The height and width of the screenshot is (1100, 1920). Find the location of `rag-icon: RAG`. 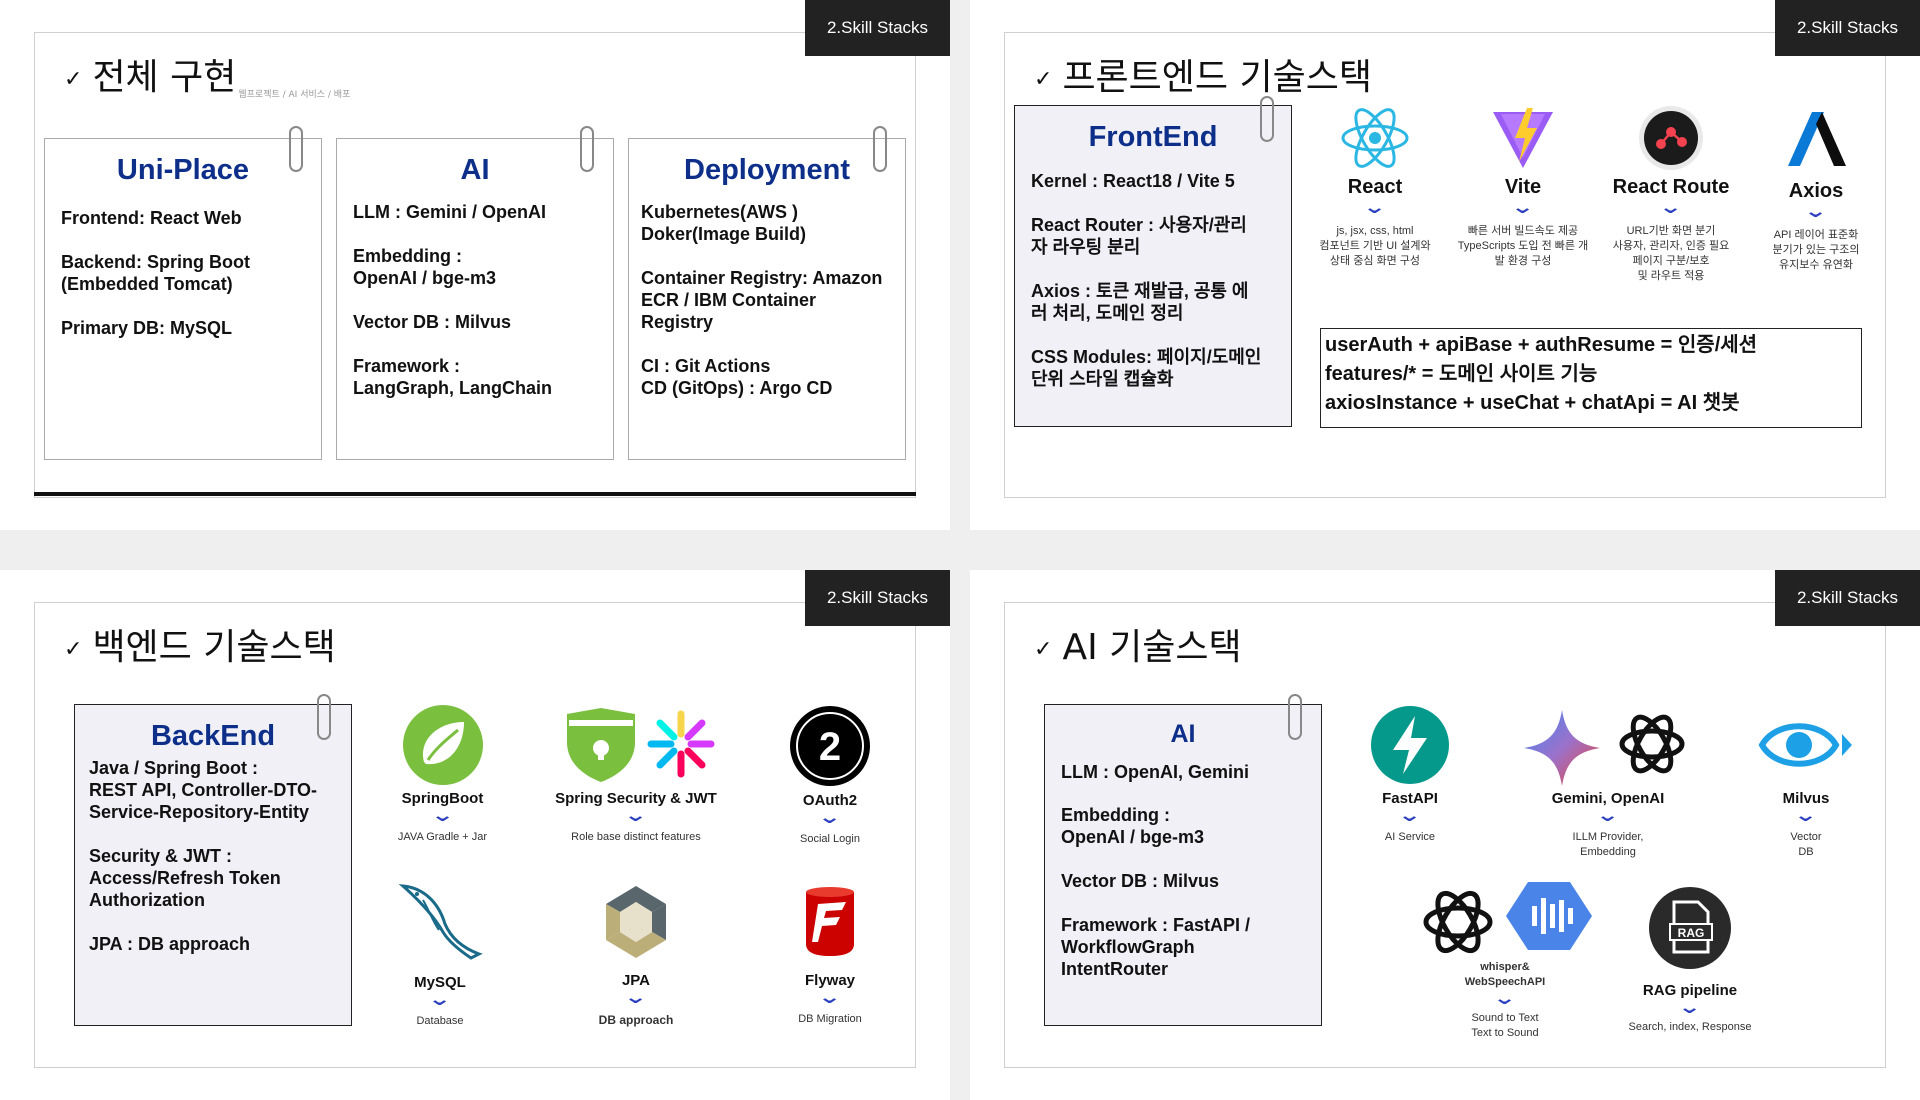

rag-icon: RAG is located at coordinates (1690, 928).